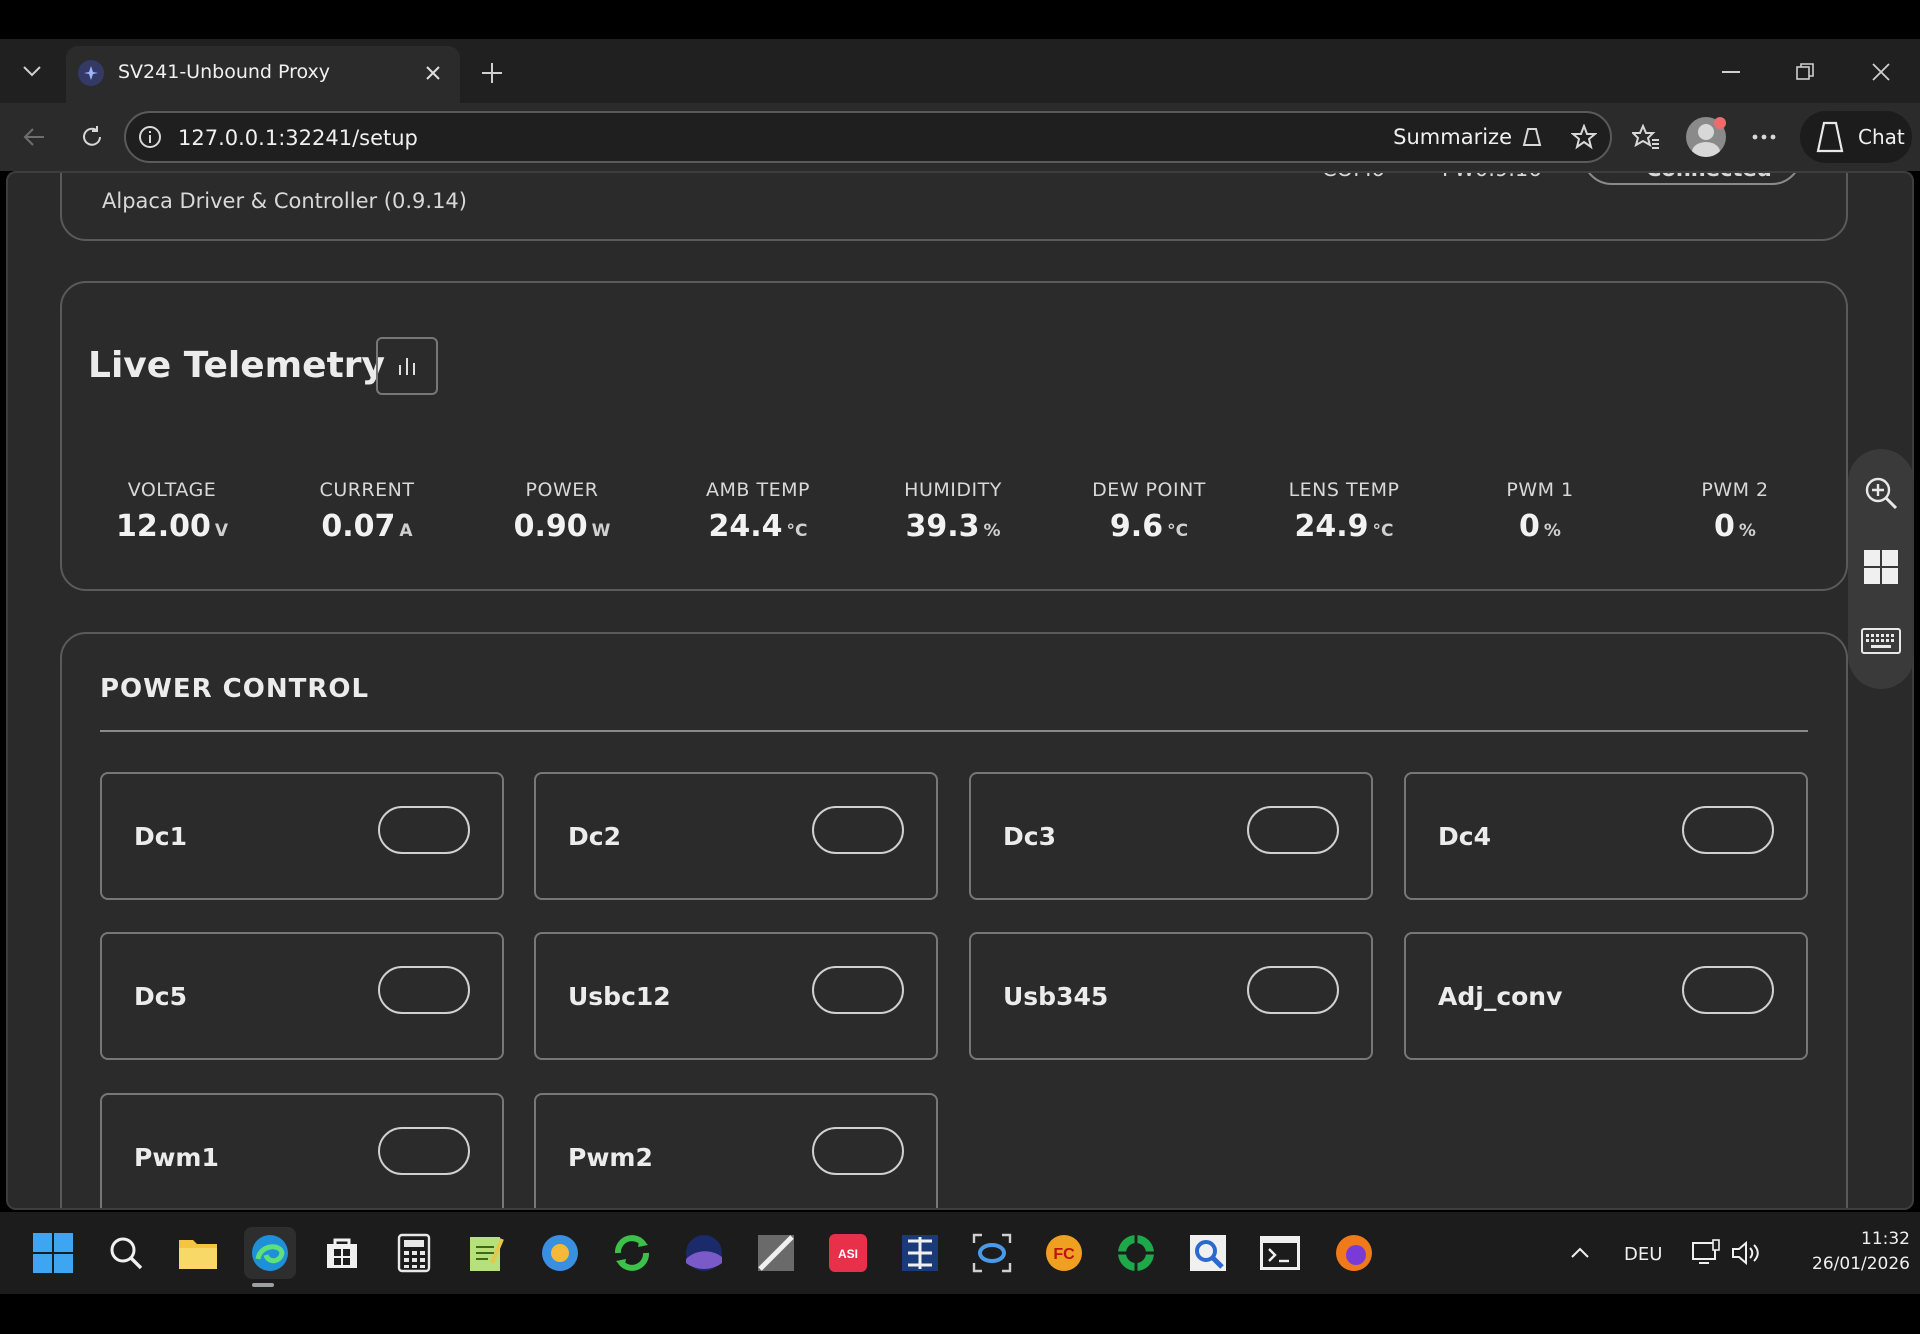 This screenshot has height=1334, width=1920. I want to click on terminal-icon, so click(1280, 1253).